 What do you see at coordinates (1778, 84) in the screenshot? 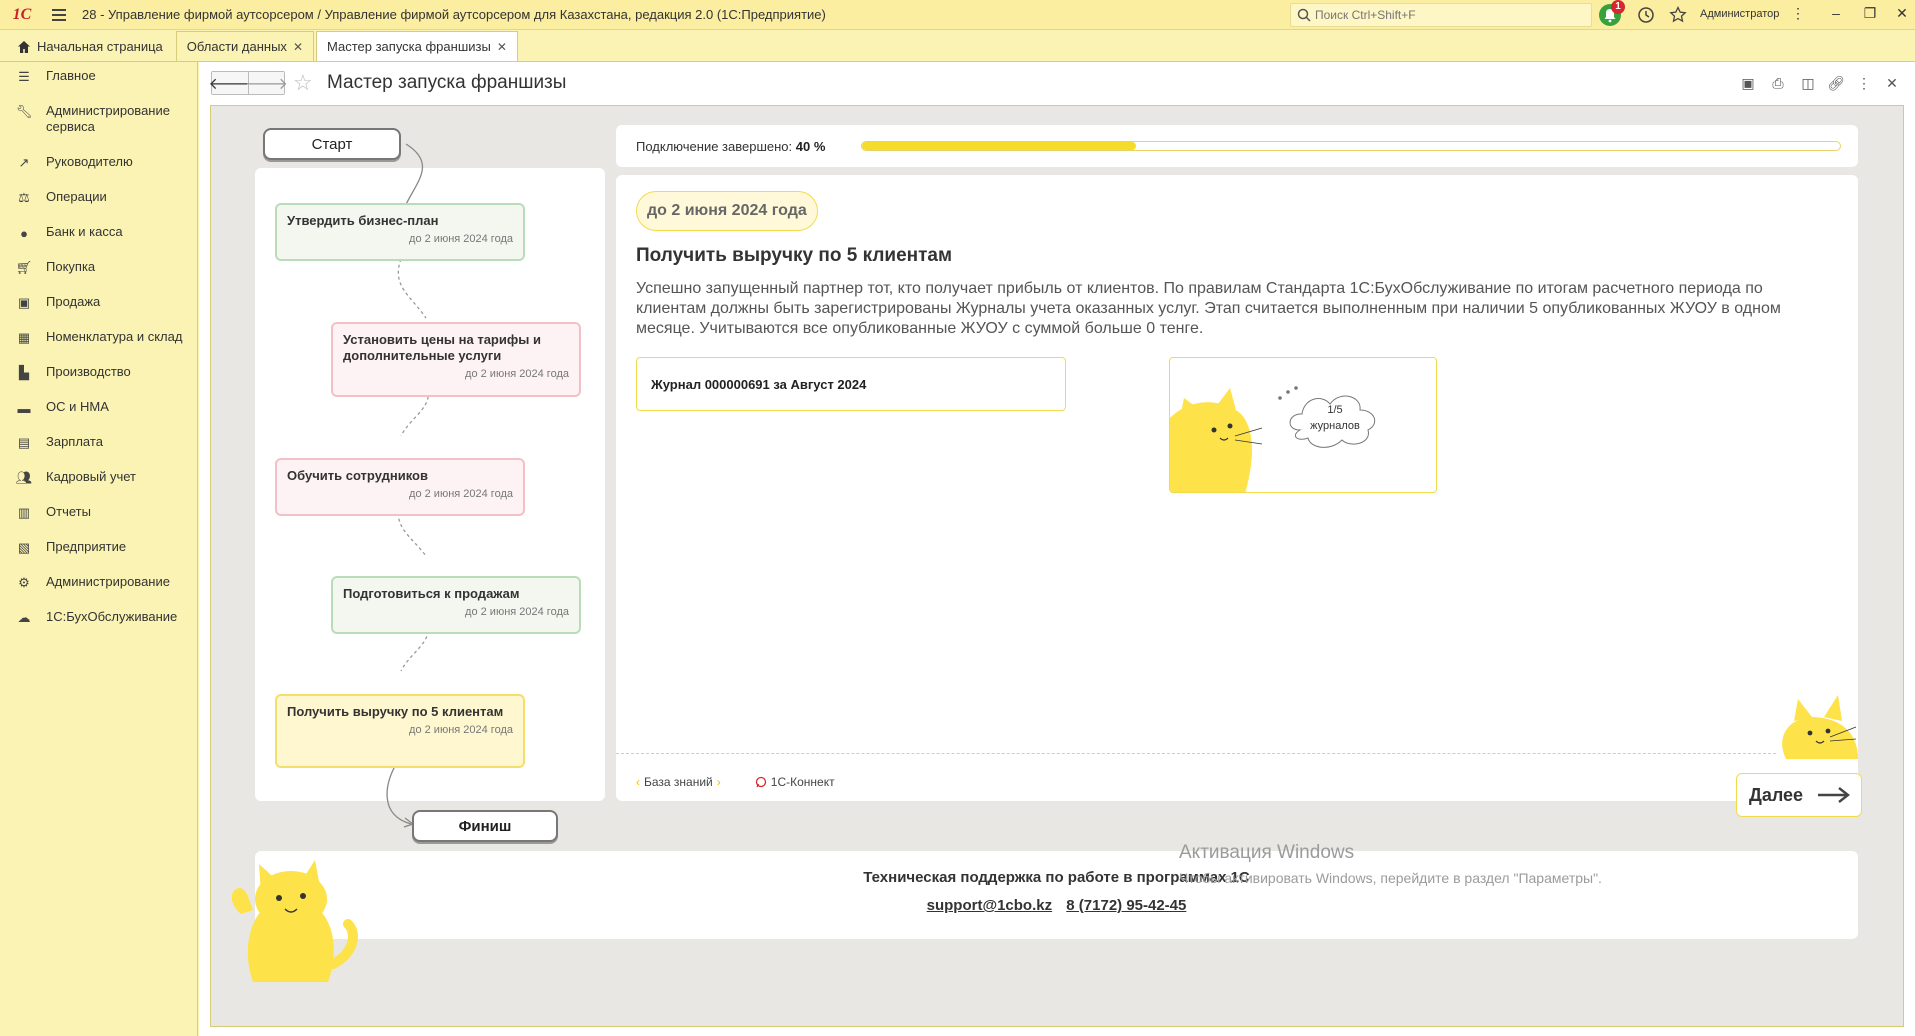
I see `print-icon: ⎙` at bounding box center [1778, 84].